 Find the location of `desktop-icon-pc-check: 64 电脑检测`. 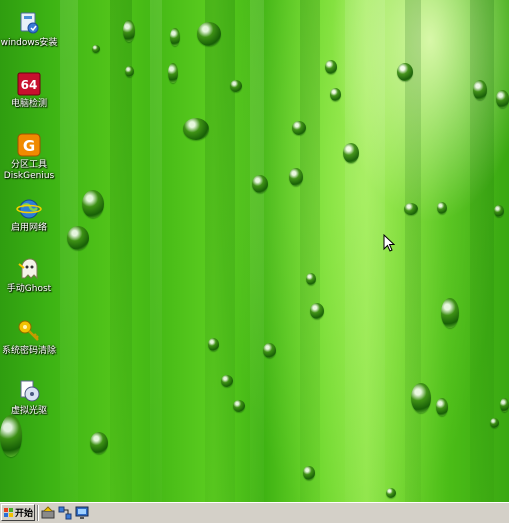

desktop-icon-pc-check: 64 电脑检测 is located at coordinates (30, 90).